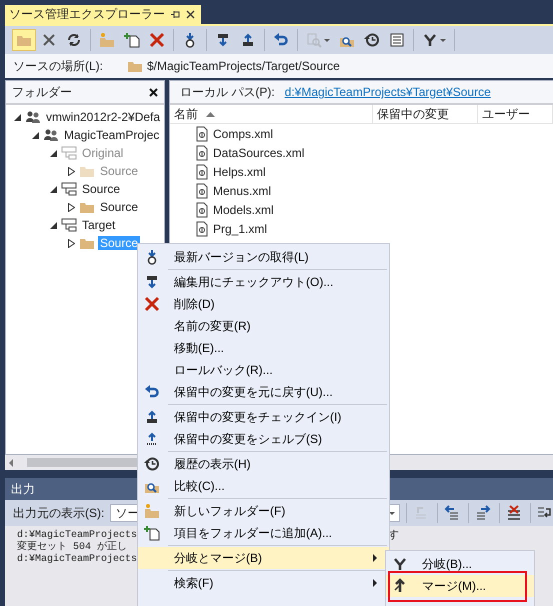  I want to click on output-source-label: 出力元の表示(S):, so click(58, 513).